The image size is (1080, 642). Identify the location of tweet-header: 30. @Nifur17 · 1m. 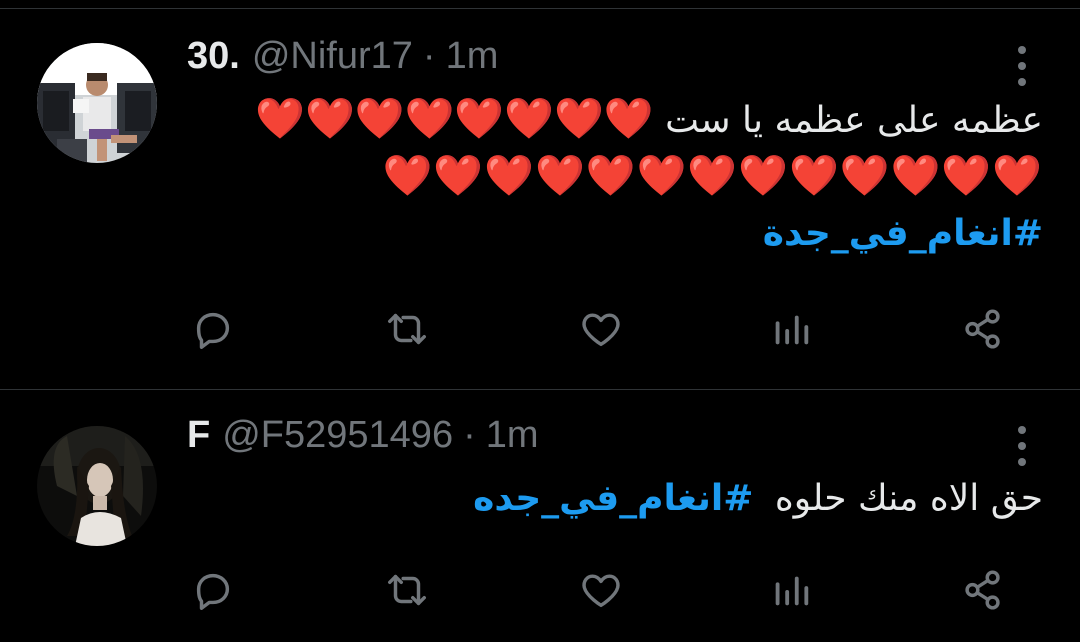
(342, 65).